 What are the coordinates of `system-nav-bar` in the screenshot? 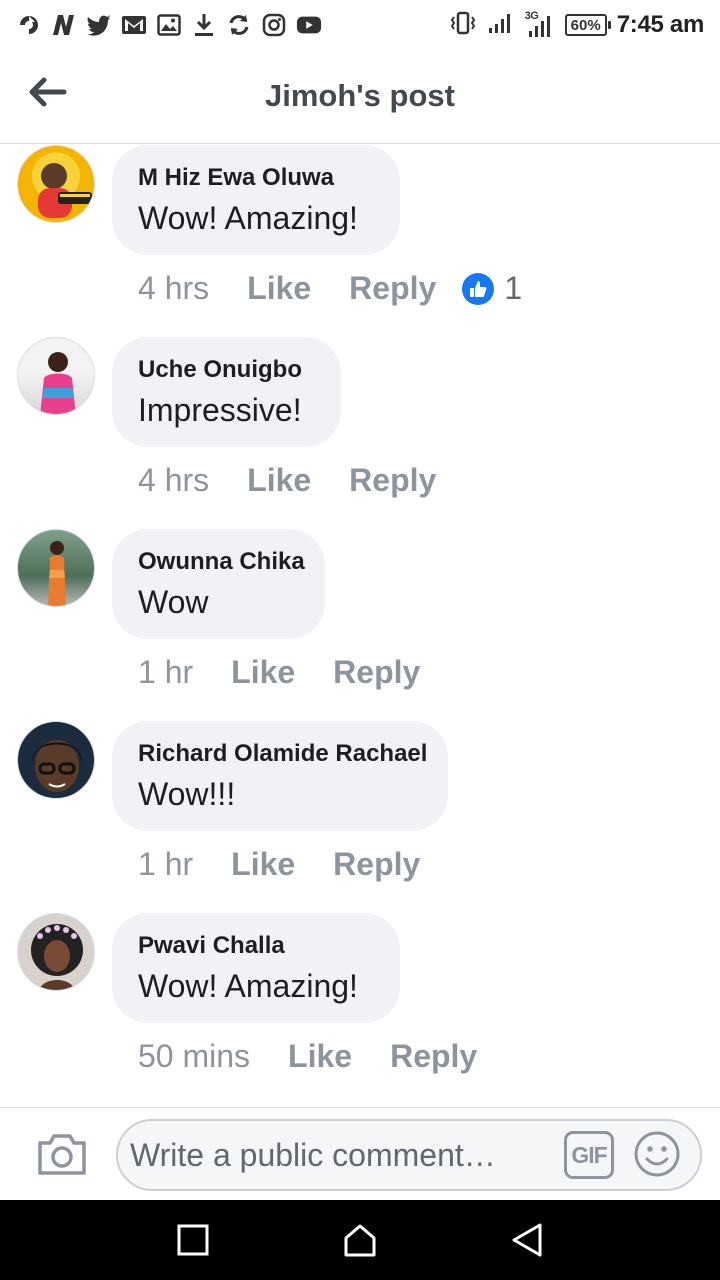 It's located at (360, 1240).